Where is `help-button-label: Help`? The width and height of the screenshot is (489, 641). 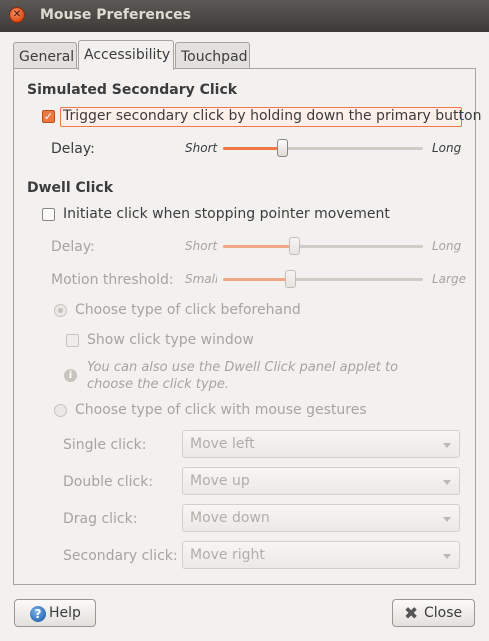 help-button-label: Help is located at coordinates (65, 613).